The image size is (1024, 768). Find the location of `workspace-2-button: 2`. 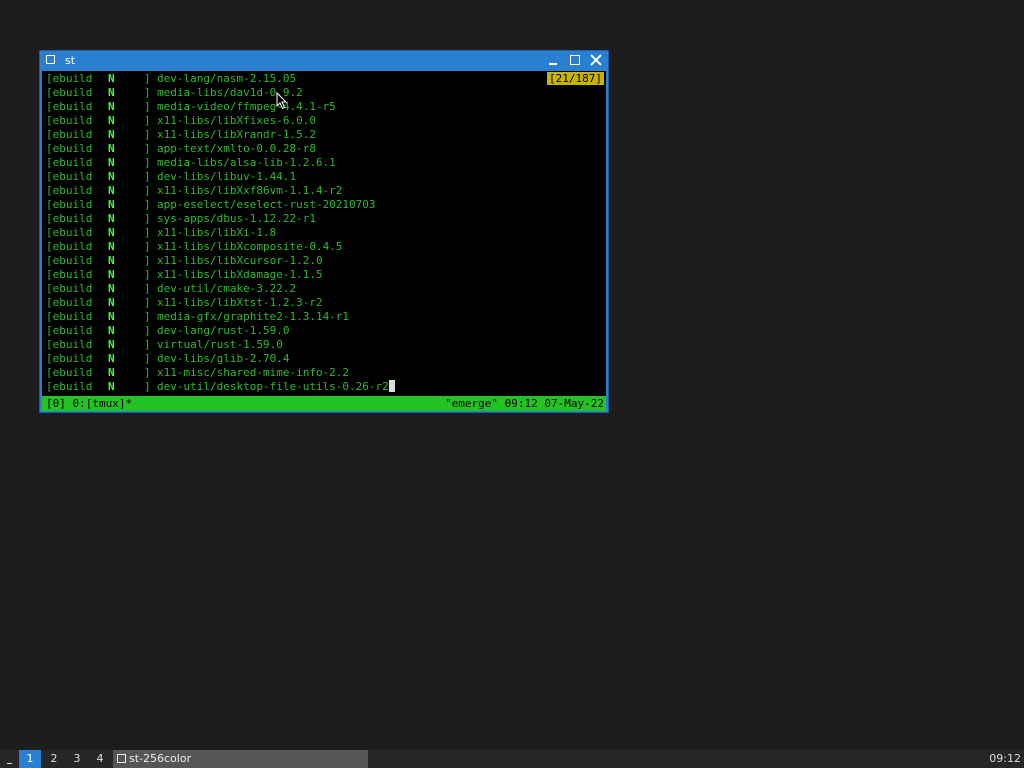

workspace-2-button: 2 is located at coordinates (54, 759).